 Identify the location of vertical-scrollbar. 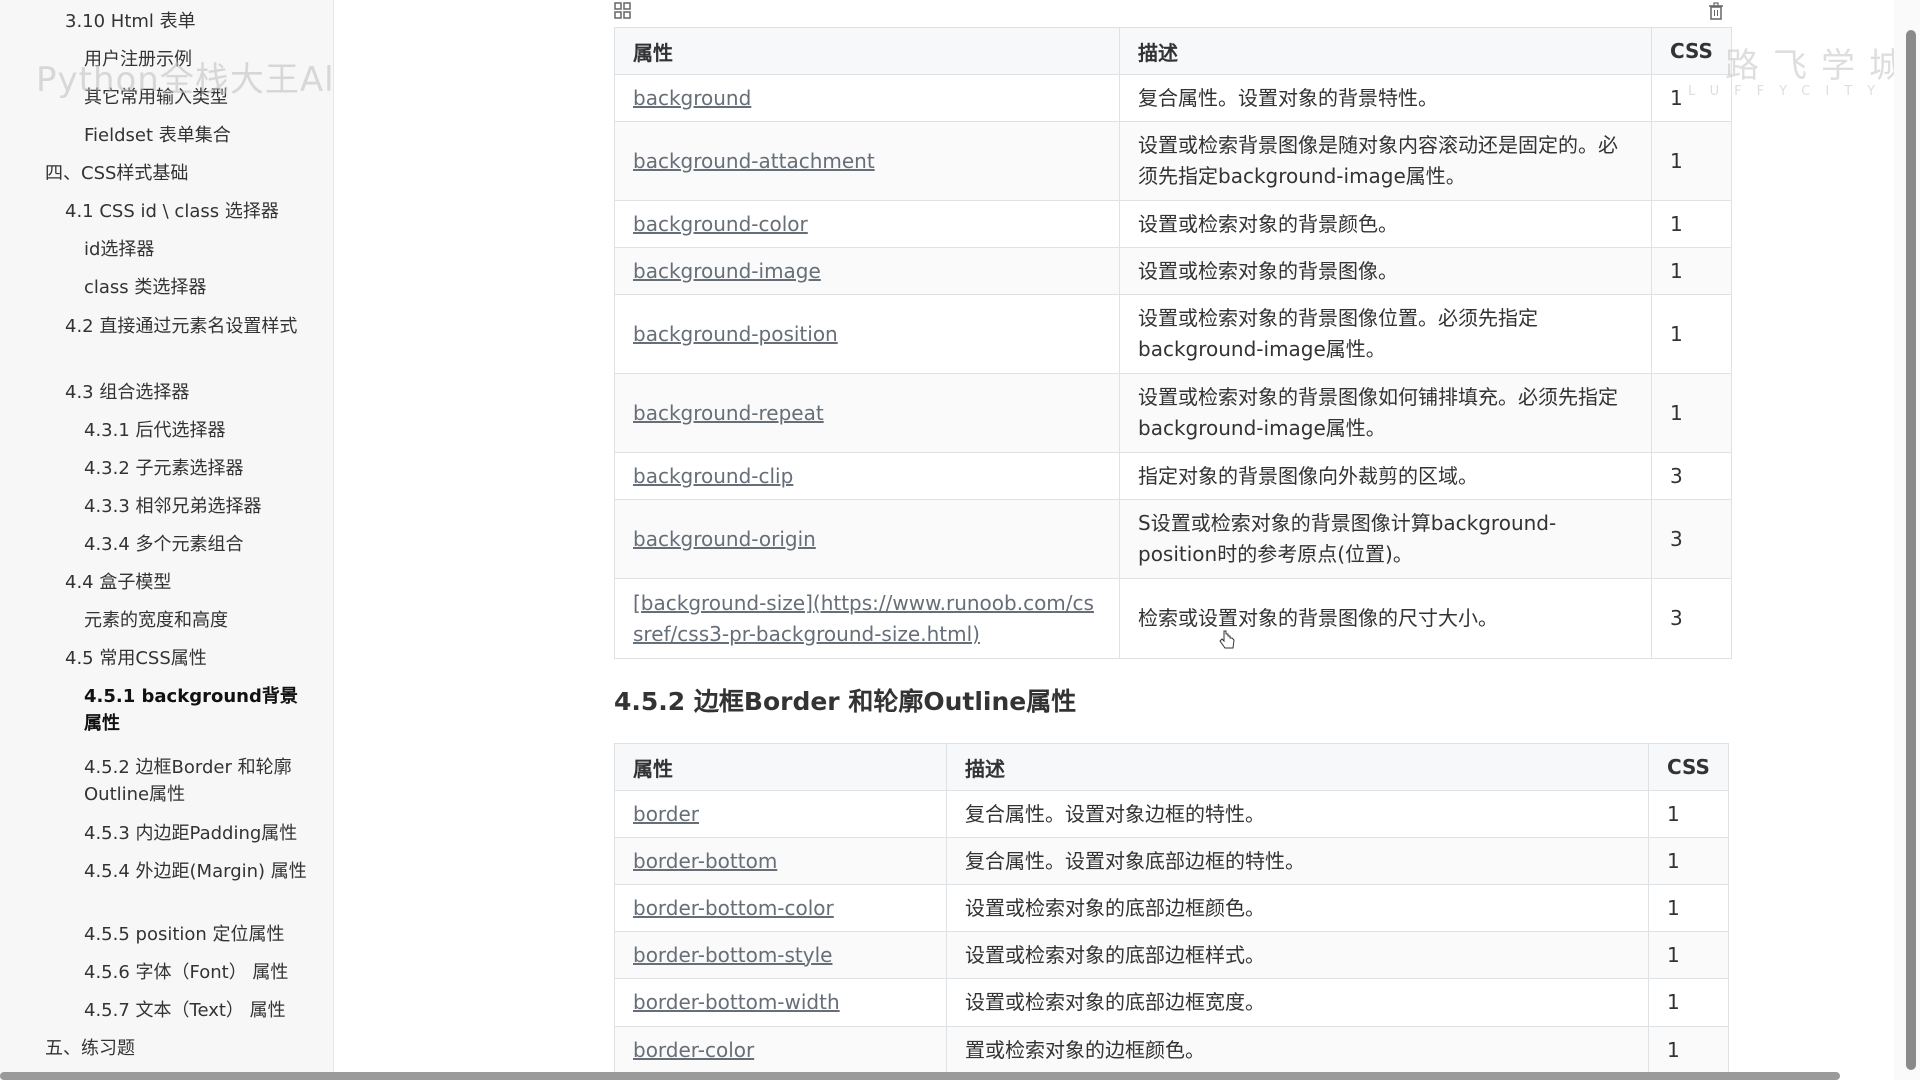
(1907, 540).